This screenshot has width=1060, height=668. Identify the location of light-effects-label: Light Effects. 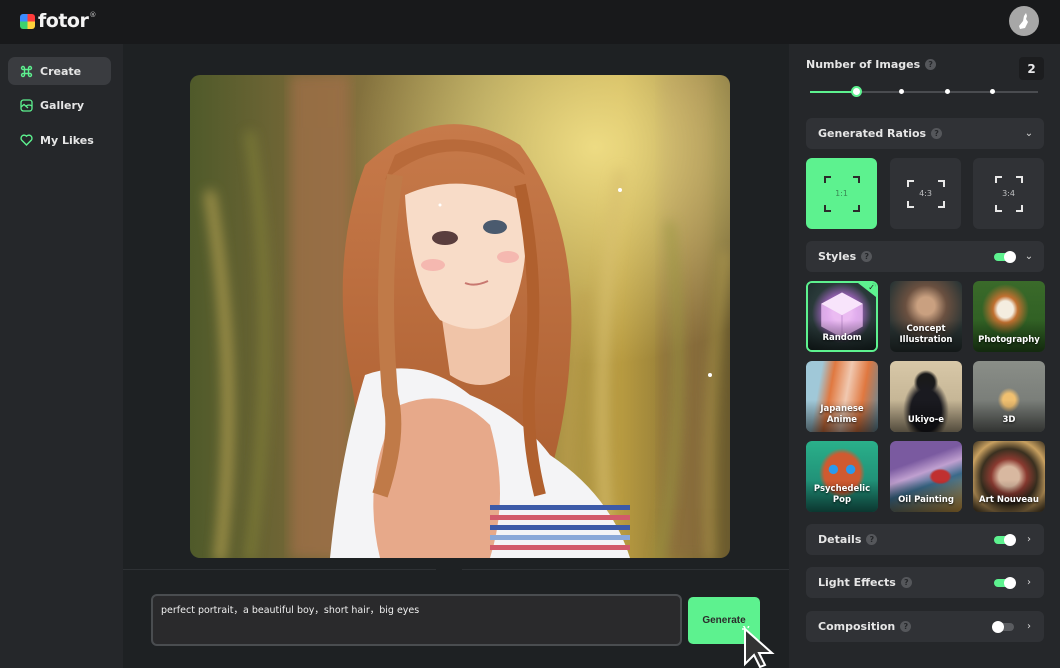
(857, 582).